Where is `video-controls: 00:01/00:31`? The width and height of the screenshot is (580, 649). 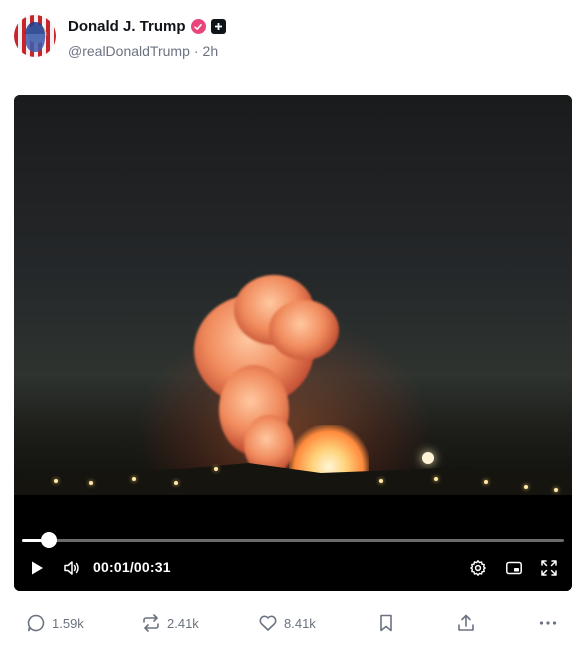
video-controls: 00:01/00:31 is located at coordinates (293, 543).